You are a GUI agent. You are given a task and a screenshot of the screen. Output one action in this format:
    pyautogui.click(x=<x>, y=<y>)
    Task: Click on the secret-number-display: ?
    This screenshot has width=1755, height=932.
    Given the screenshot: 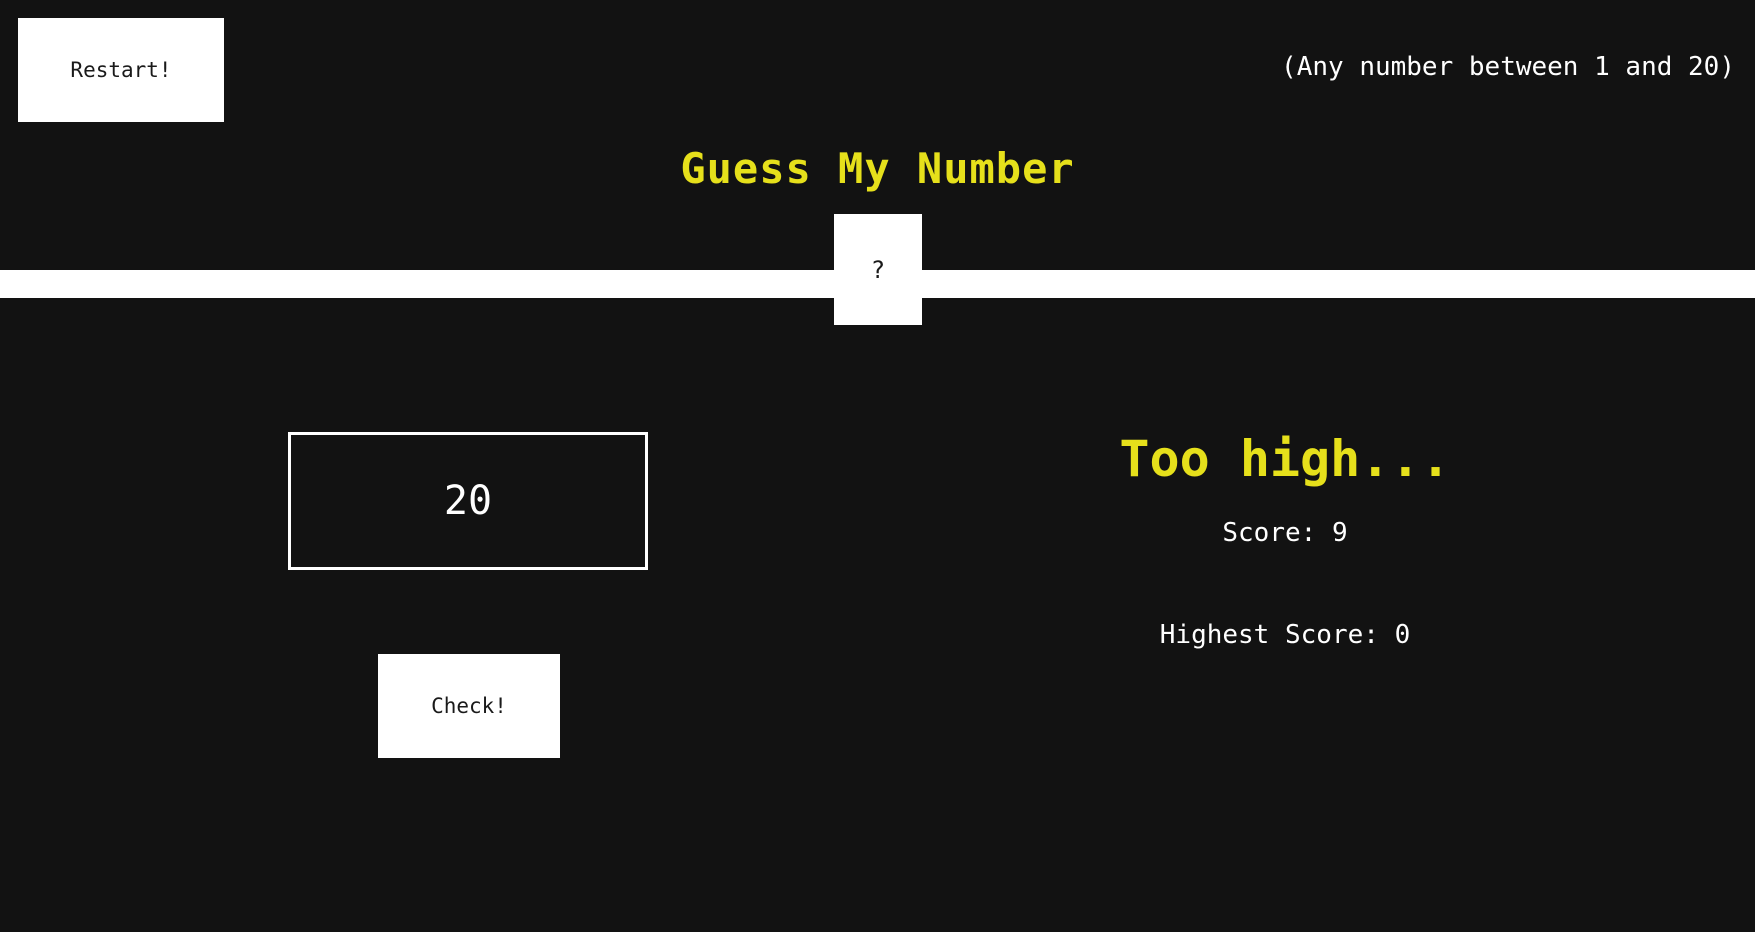 What is the action you would take?
    pyautogui.click(x=878, y=269)
    